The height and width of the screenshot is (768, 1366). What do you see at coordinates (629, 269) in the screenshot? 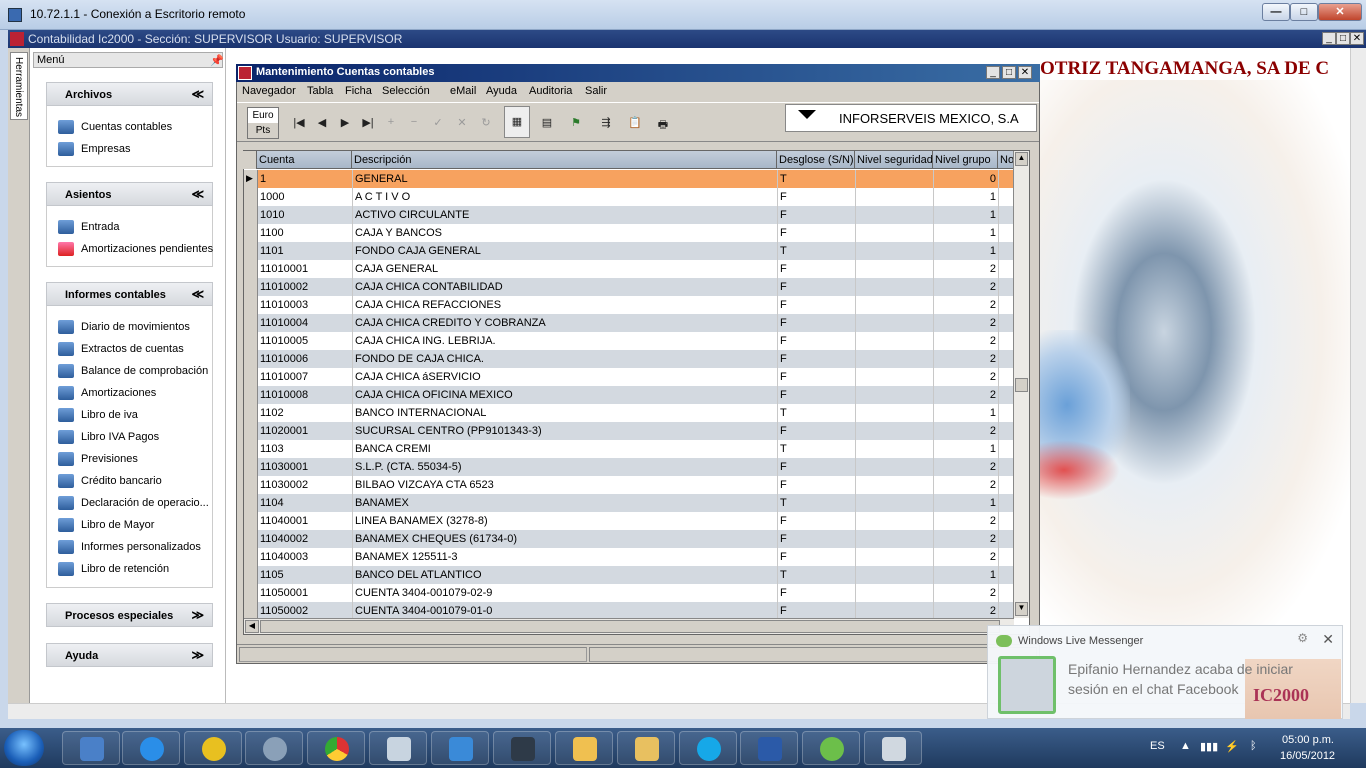
I see `table-row: 11010001 CAJA GENERAL F 2` at bounding box center [629, 269].